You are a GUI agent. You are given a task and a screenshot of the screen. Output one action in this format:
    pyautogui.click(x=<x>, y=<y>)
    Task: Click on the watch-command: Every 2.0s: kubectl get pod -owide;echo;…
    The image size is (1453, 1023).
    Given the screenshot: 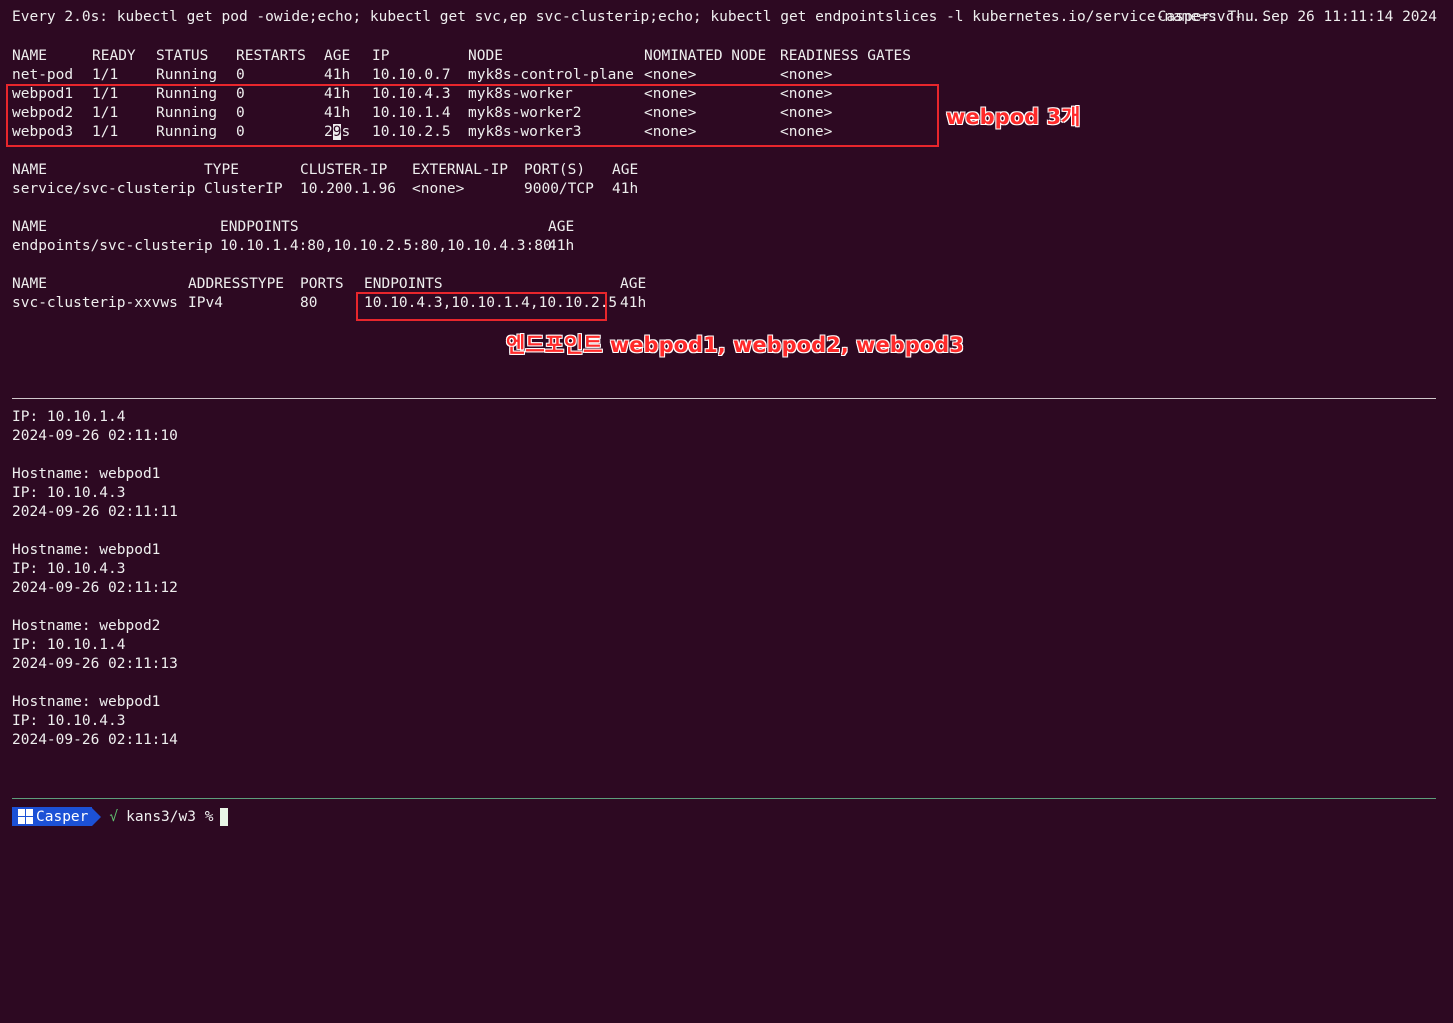 What is the action you would take?
    pyautogui.click(x=641, y=17)
    